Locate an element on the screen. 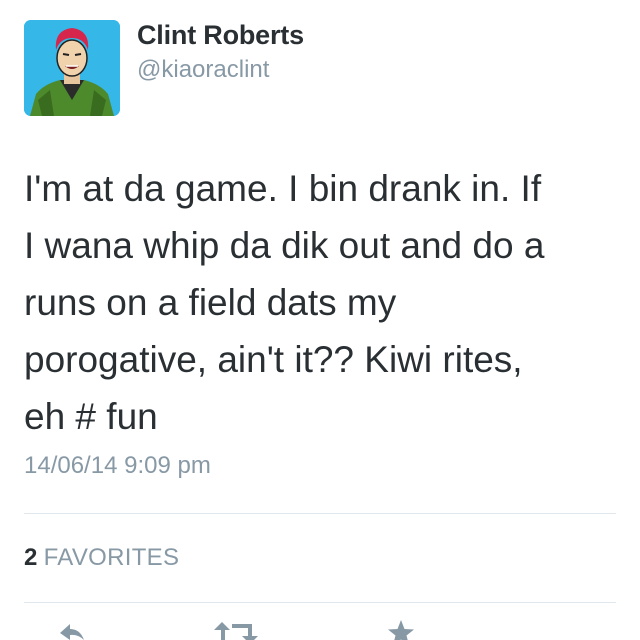 Image resolution: width=640 pixels, height=640 pixels. reply-icon is located at coordinates (71, 629).